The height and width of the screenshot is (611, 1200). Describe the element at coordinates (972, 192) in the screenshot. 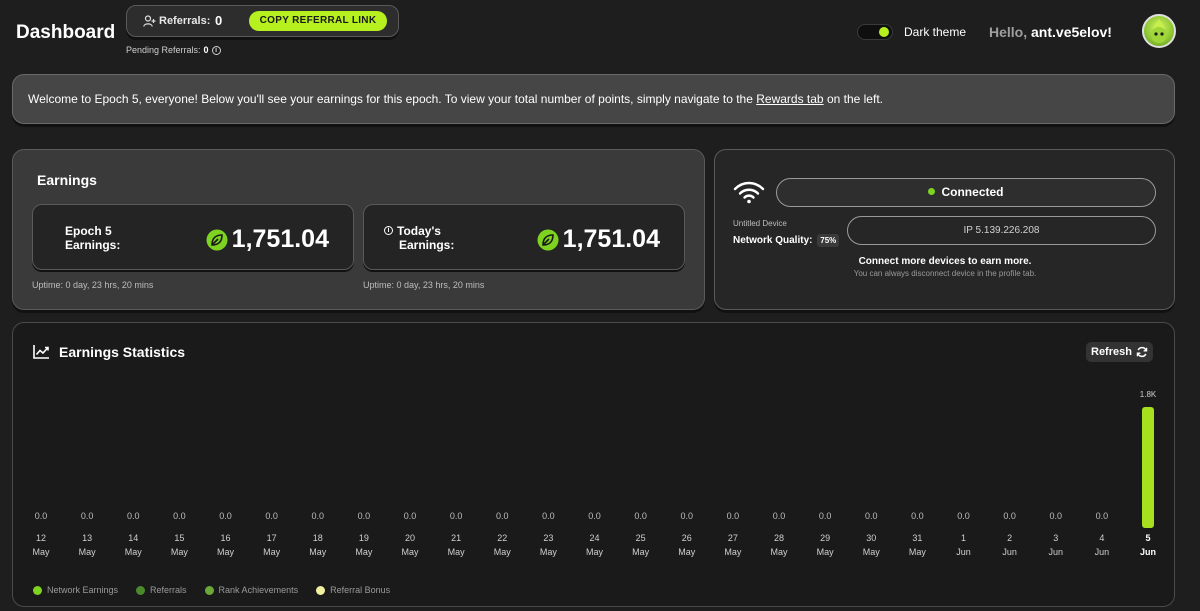

I see `connection-status-text: Connected` at that location.